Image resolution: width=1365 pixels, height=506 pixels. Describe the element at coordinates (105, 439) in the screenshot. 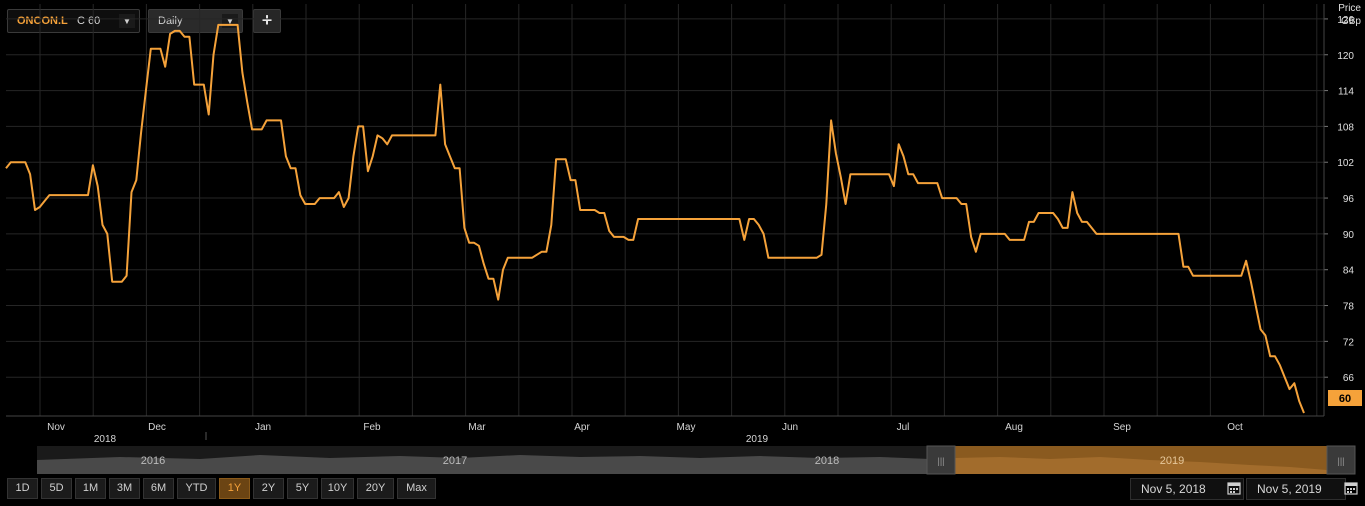

I see `x-year-label: 2018` at that location.